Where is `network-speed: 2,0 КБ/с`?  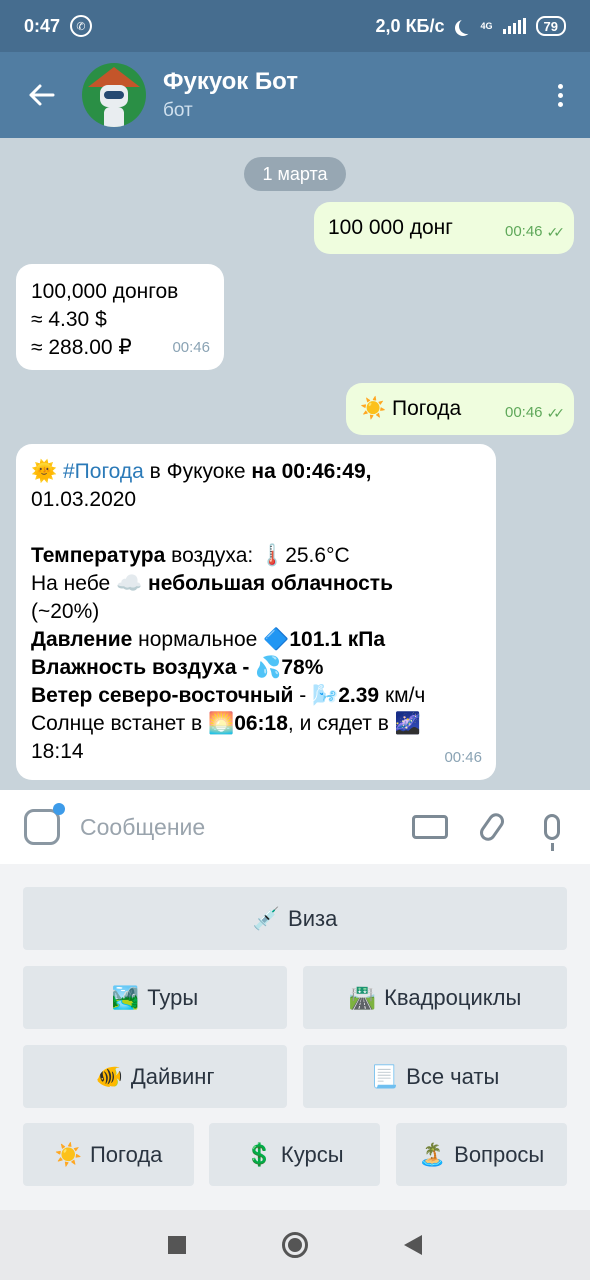
network-speed: 2,0 КБ/с is located at coordinates (410, 25).